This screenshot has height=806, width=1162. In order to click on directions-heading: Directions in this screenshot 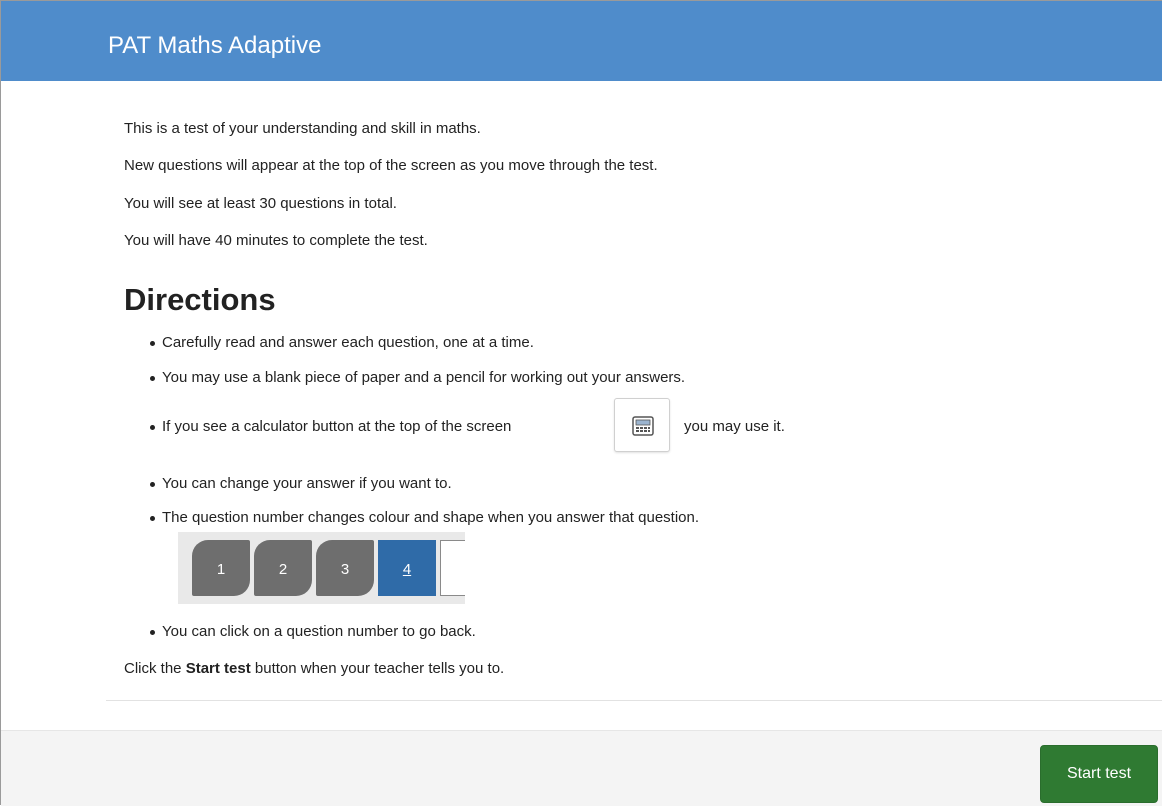, I will do `click(200, 299)`.